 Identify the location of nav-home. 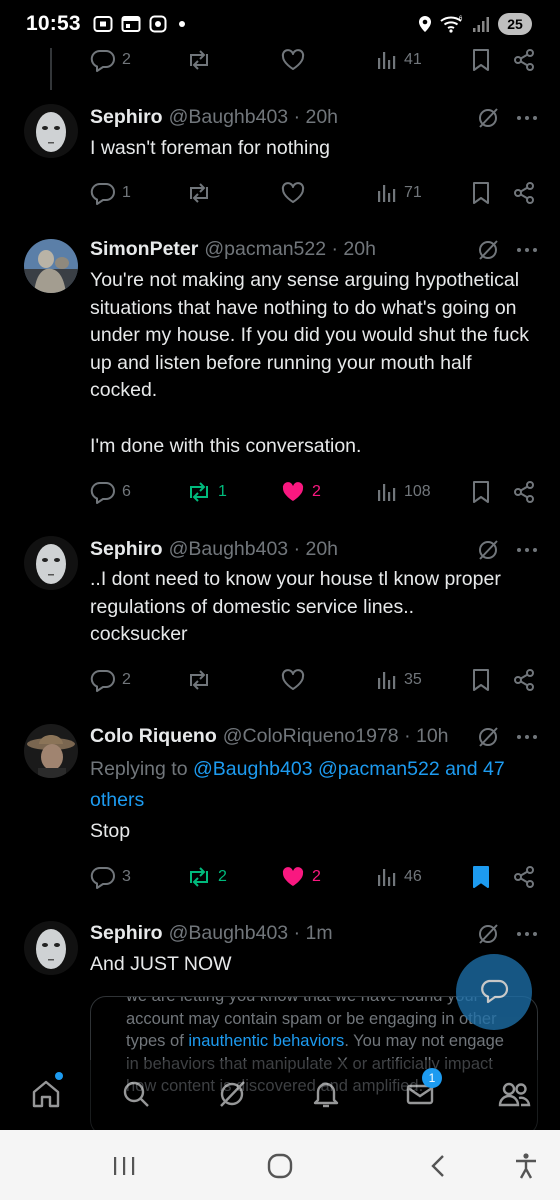
(46, 1094).